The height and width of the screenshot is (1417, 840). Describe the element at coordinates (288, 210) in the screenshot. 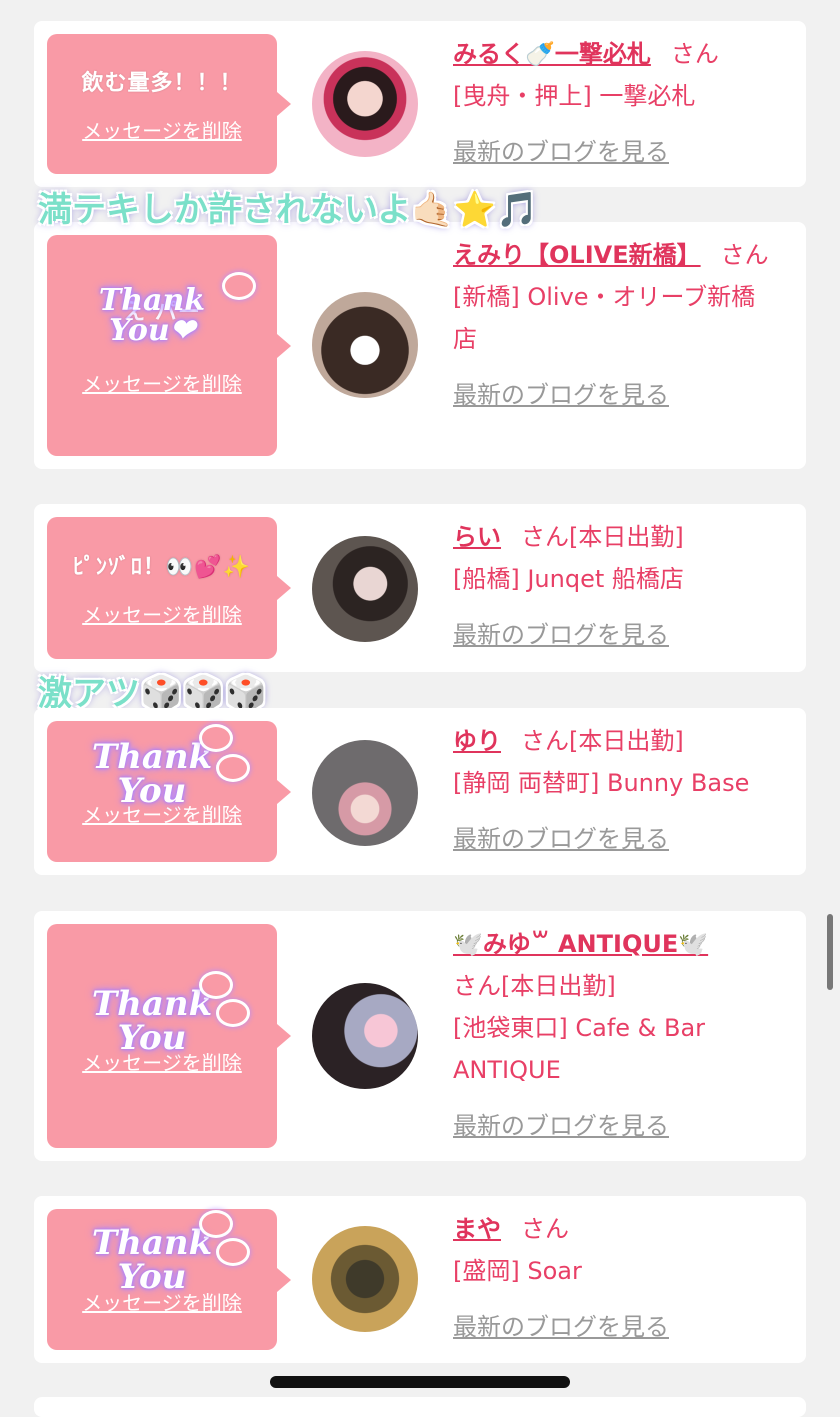

I see `overlay-sticker-text: 満テキしか許されないよ🤙🏻⭐️🎵` at that location.